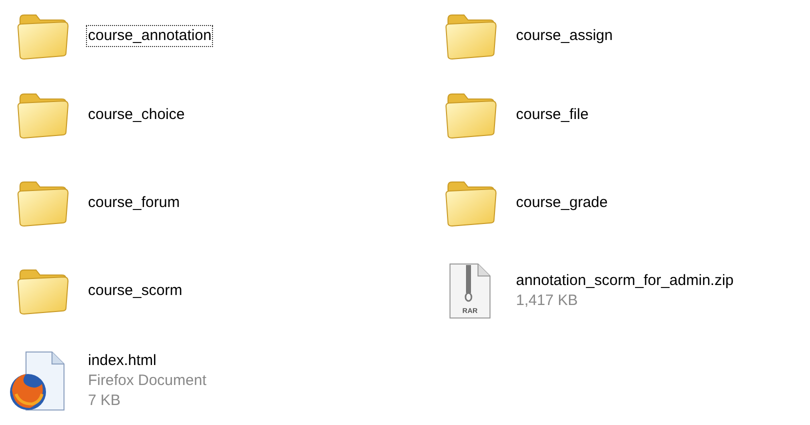  I want to click on file-name: annotation_scorm_for_admin.zip, so click(625, 281).